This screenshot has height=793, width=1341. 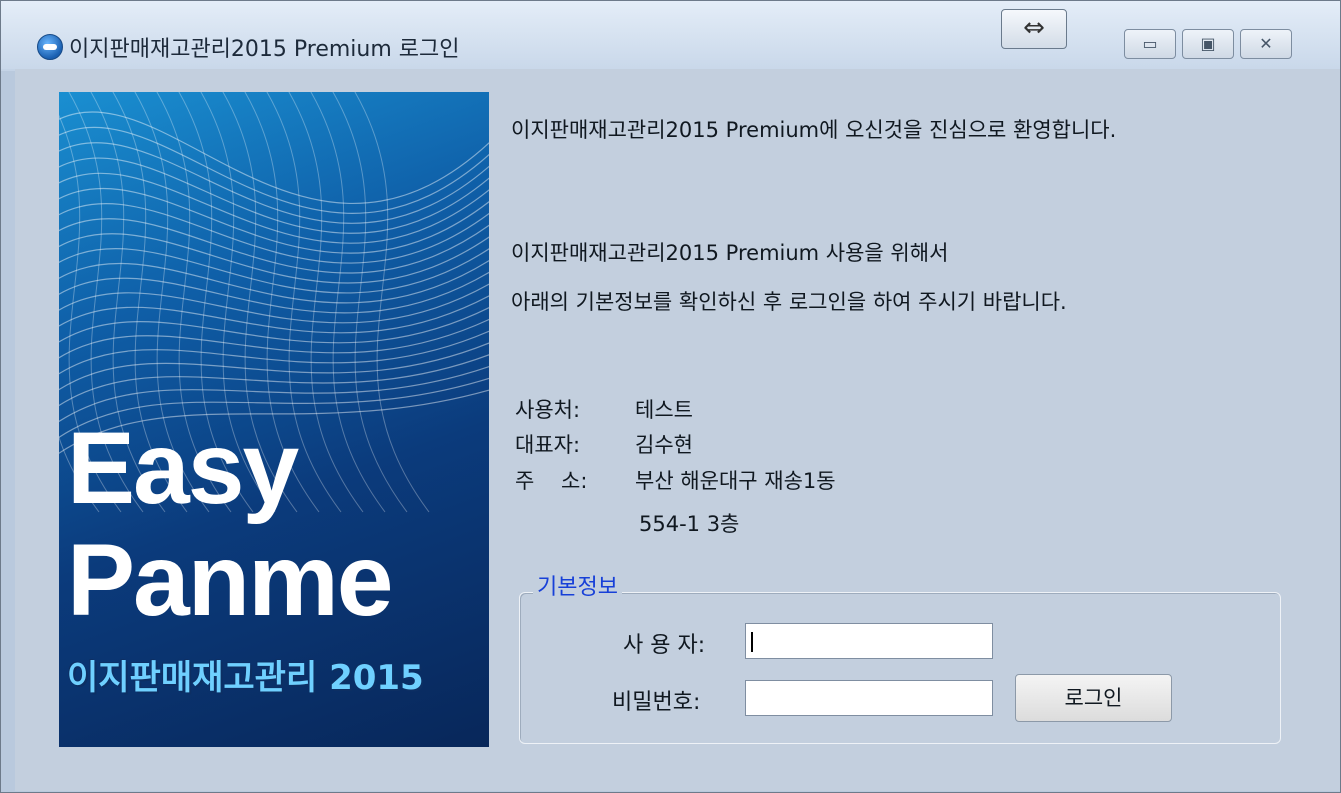 What do you see at coordinates (1266, 44) in the screenshot?
I see `close-button: ✕` at bounding box center [1266, 44].